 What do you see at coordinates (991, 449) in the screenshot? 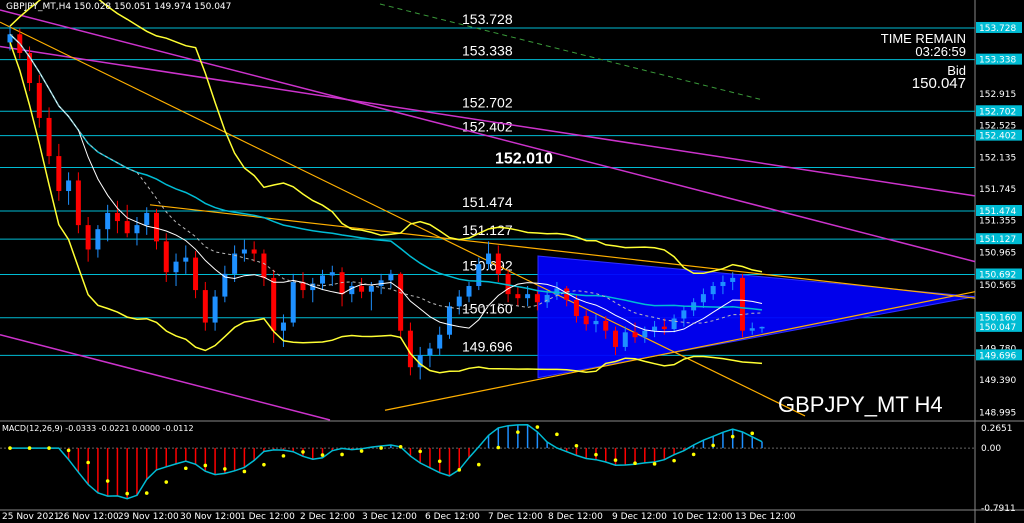
I see `macd-tick-label: 0.00` at bounding box center [991, 449].